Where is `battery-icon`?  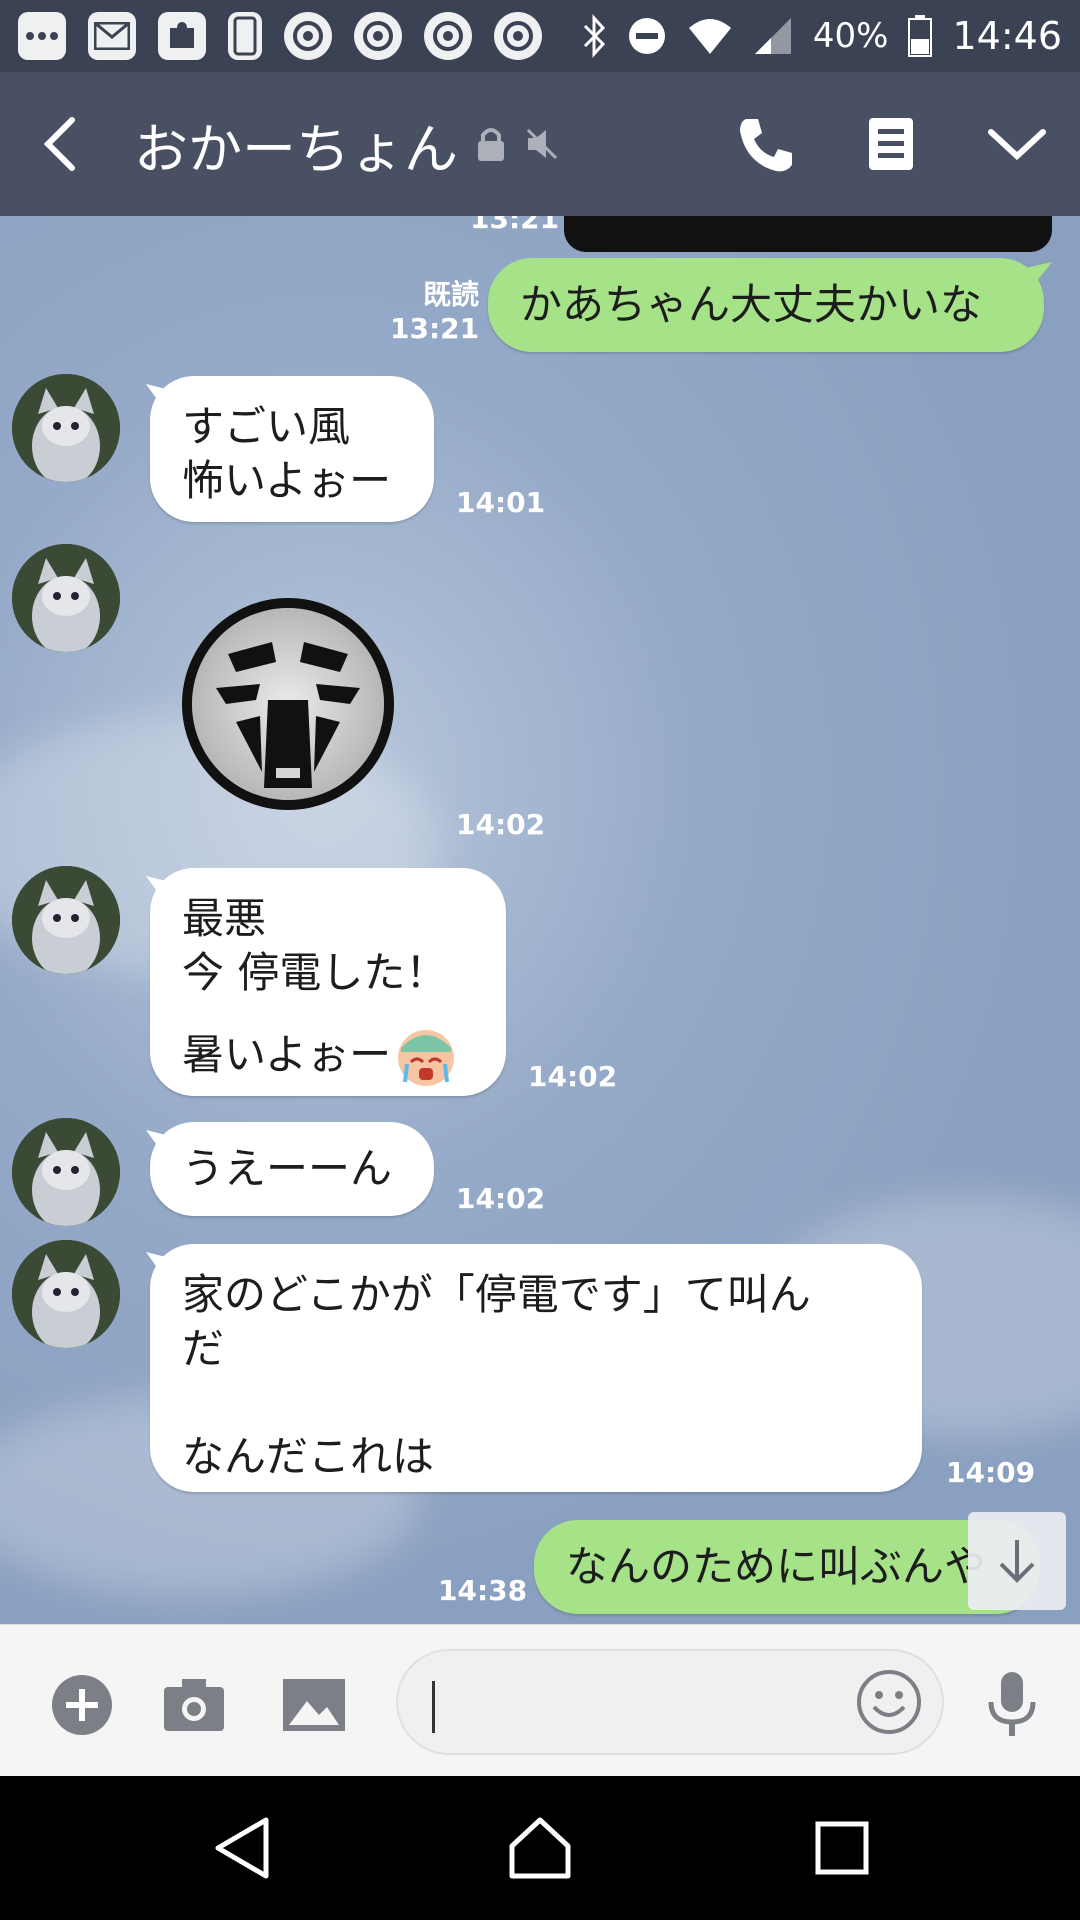 battery-icon is located at coordinates (920, 36).